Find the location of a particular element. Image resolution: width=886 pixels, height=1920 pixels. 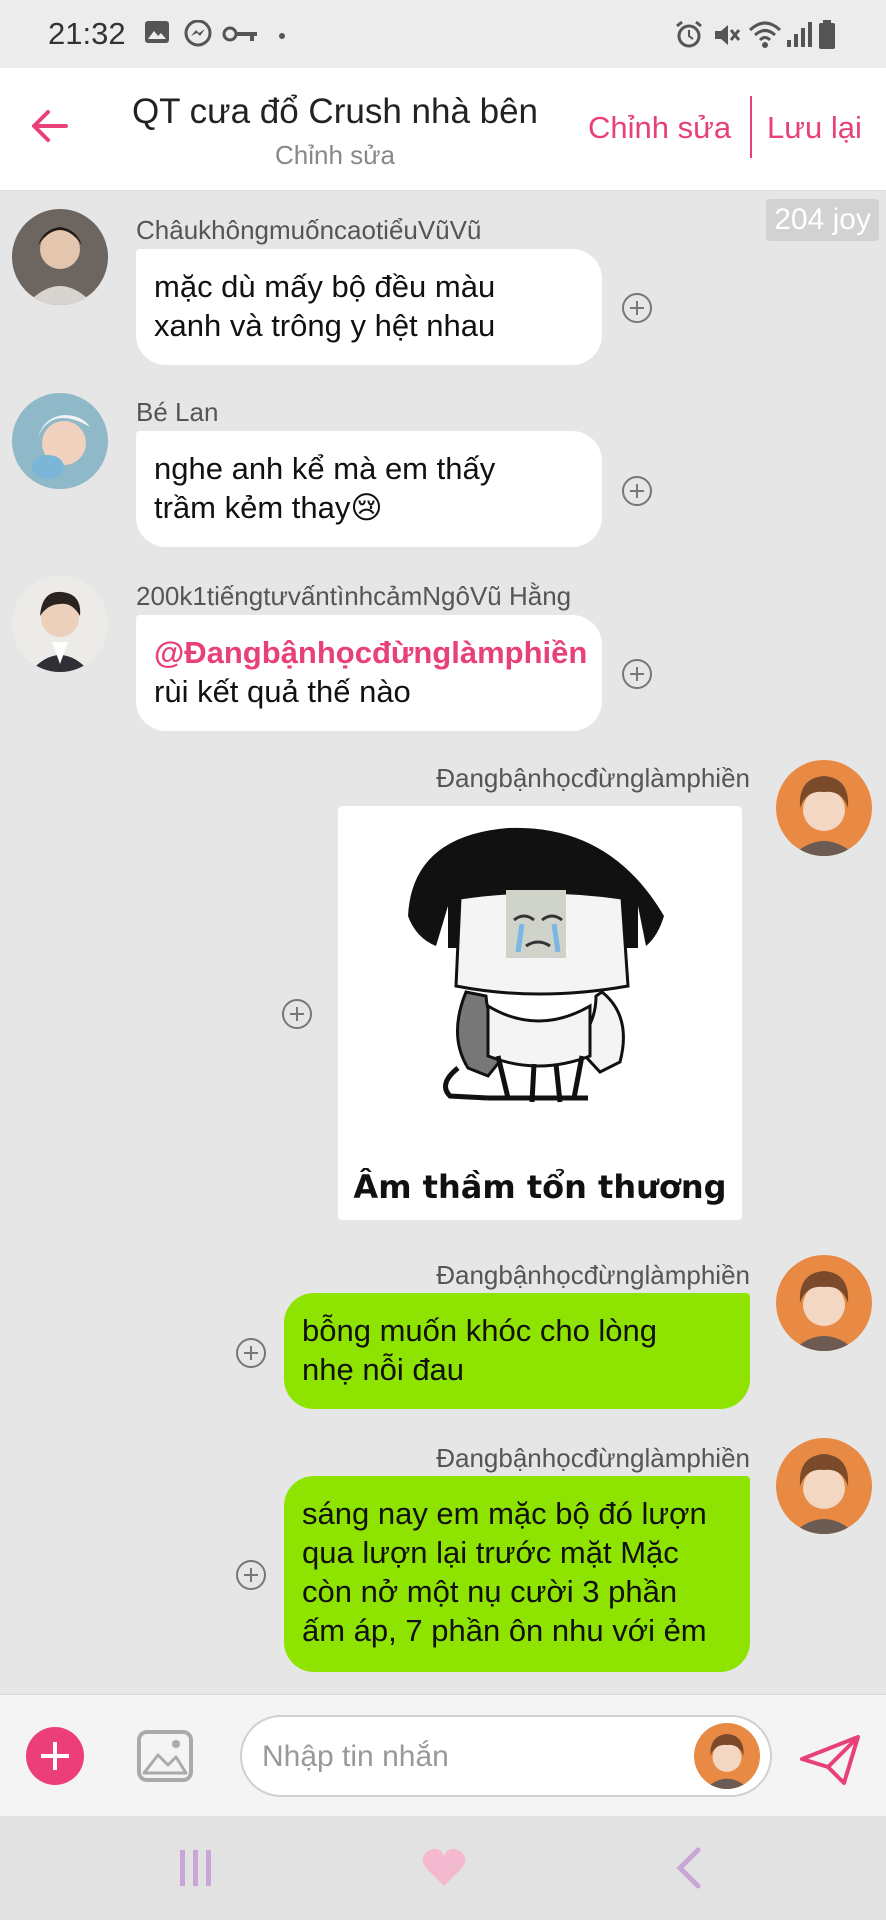

signal-icon is located at coordinates (799, 34).